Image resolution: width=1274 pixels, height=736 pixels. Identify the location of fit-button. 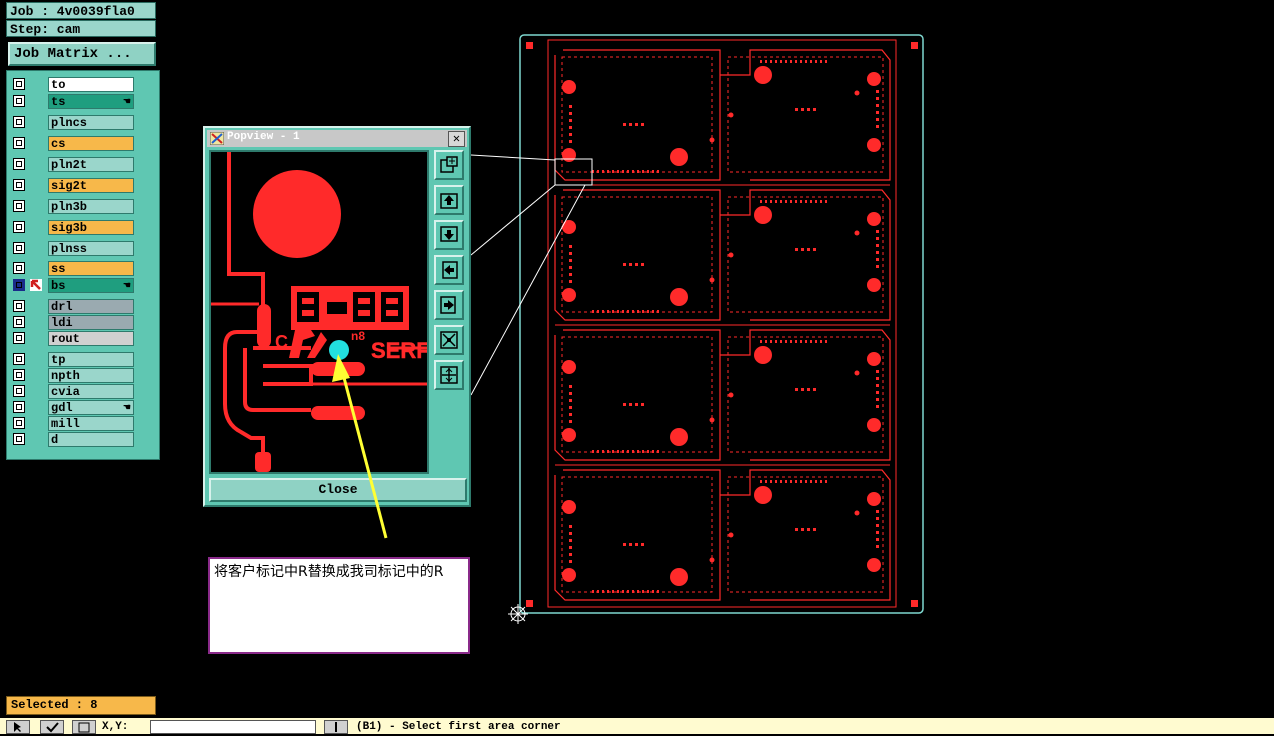
(449, 340).